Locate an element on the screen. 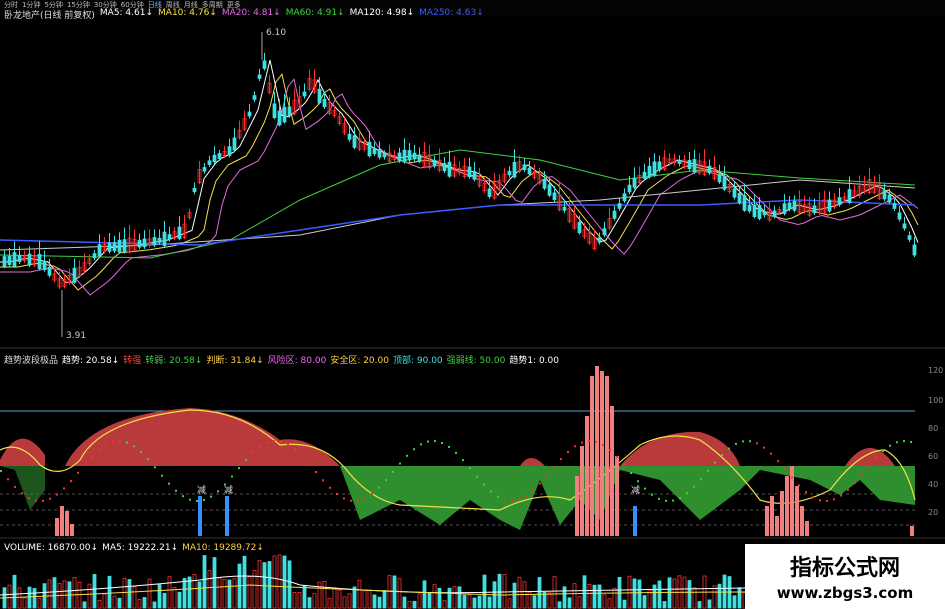 The image size is (945, 609). scale-20: 20 is located at coordinates (933, 512).